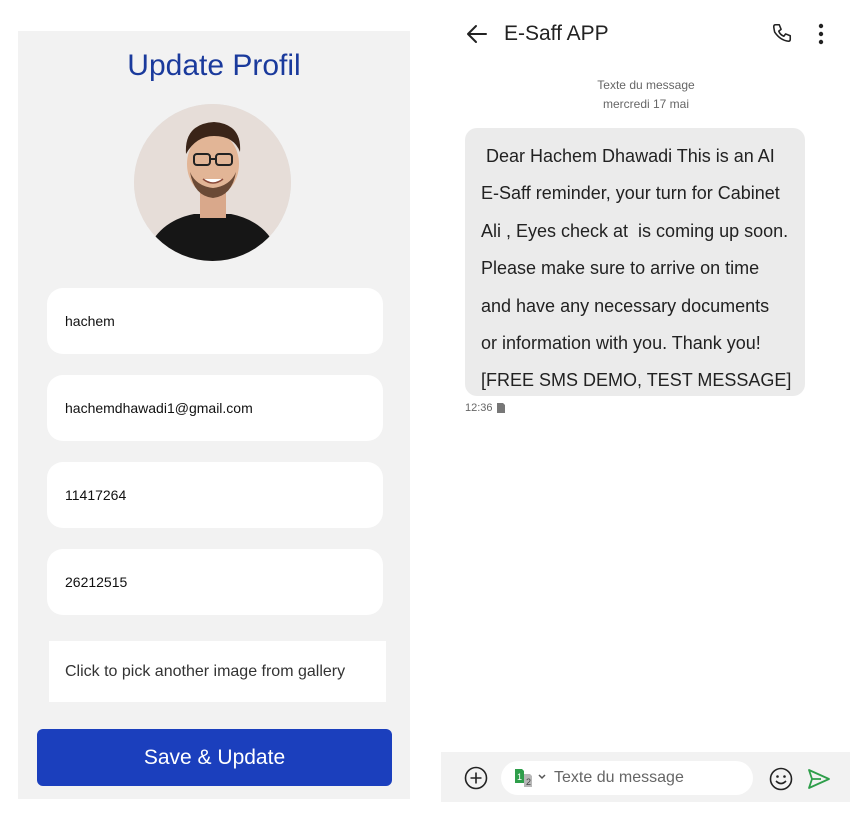 This screenshot has width=863, height=817. What do you see at coordinates (635, 230) in the screenshot?
I see `message-line: Ali , Eyes check at is coming up soon.` at bounding box center [635, 230].